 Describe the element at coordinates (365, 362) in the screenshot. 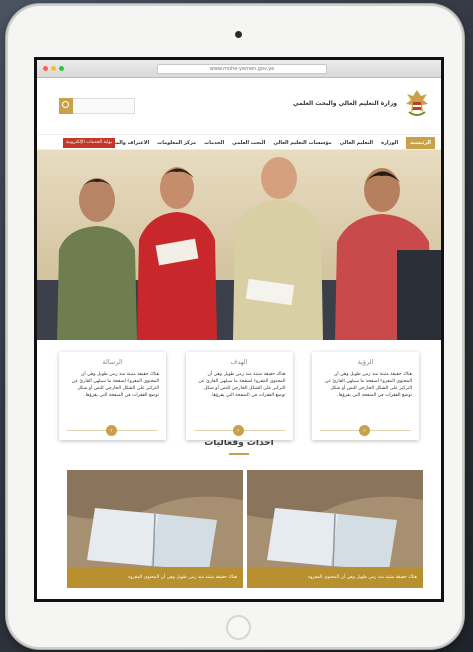

I see `card-title: الرؤية` at that location.